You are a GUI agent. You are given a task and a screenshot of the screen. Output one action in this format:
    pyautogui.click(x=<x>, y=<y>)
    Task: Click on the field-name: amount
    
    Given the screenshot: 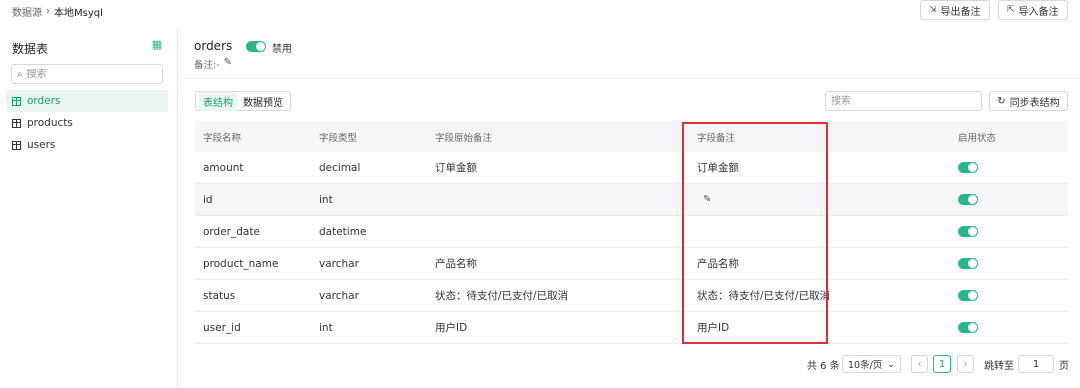 What is the action you would take?
    pyautogui.click(x=223, y=167)
    